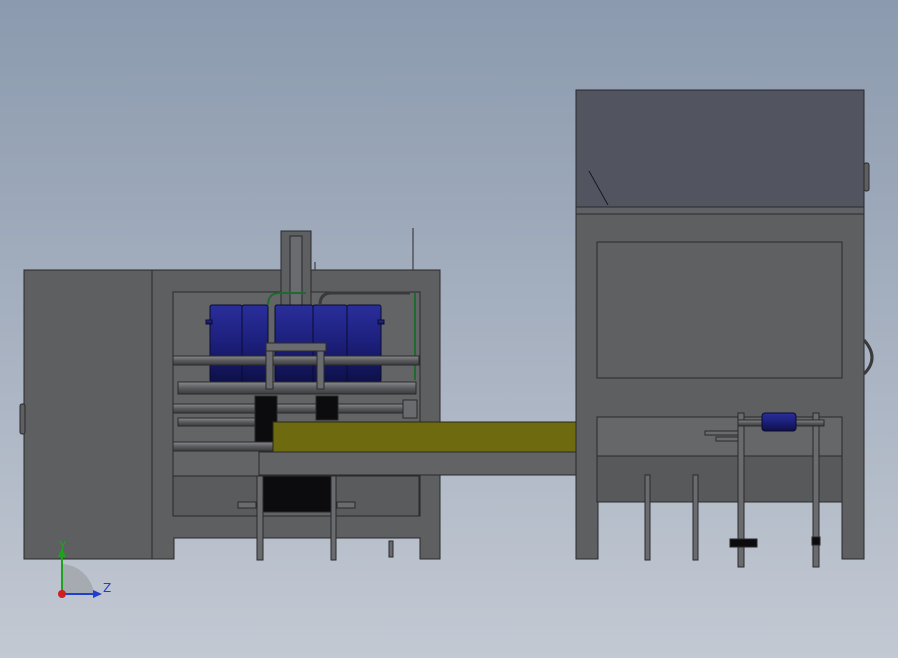 Image resolution: width=898 pixels, height=658 pixels. Describe the element at coordinates (296, 360) in the screenshot. I see `upper-rail` at that location.